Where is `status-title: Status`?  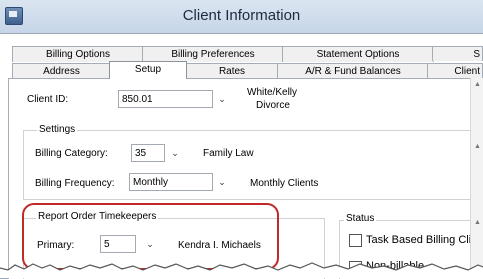
status-title: Status is located at coordinates (360, 218).